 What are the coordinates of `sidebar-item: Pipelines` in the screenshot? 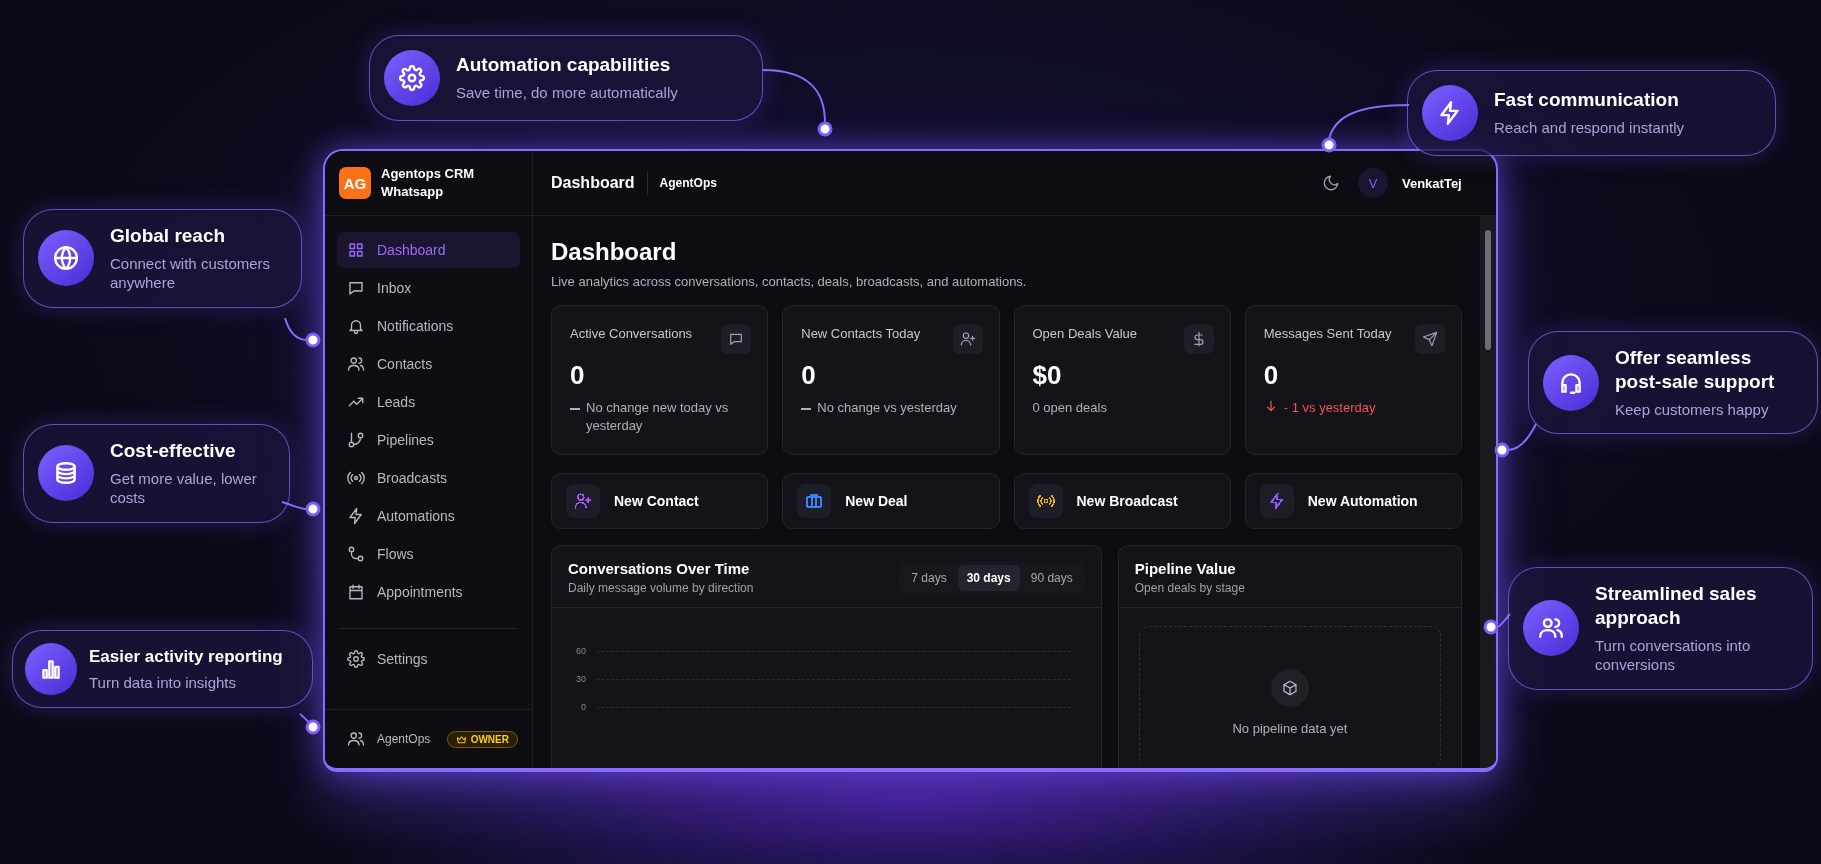 It's located at (428, 440).